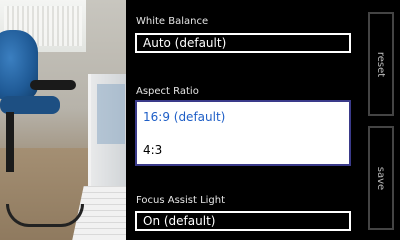 The image size is (400, 240). I want to click on reset-label: reset, so click(381, 64).